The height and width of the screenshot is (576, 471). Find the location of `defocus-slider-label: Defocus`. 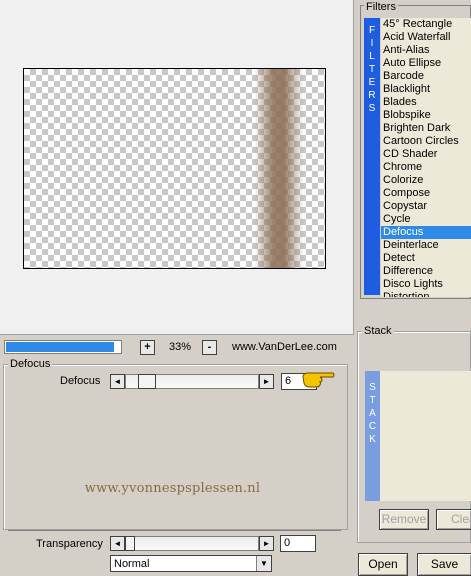

defocus-slider-label: Defocus is located at coordinates (80, 381).